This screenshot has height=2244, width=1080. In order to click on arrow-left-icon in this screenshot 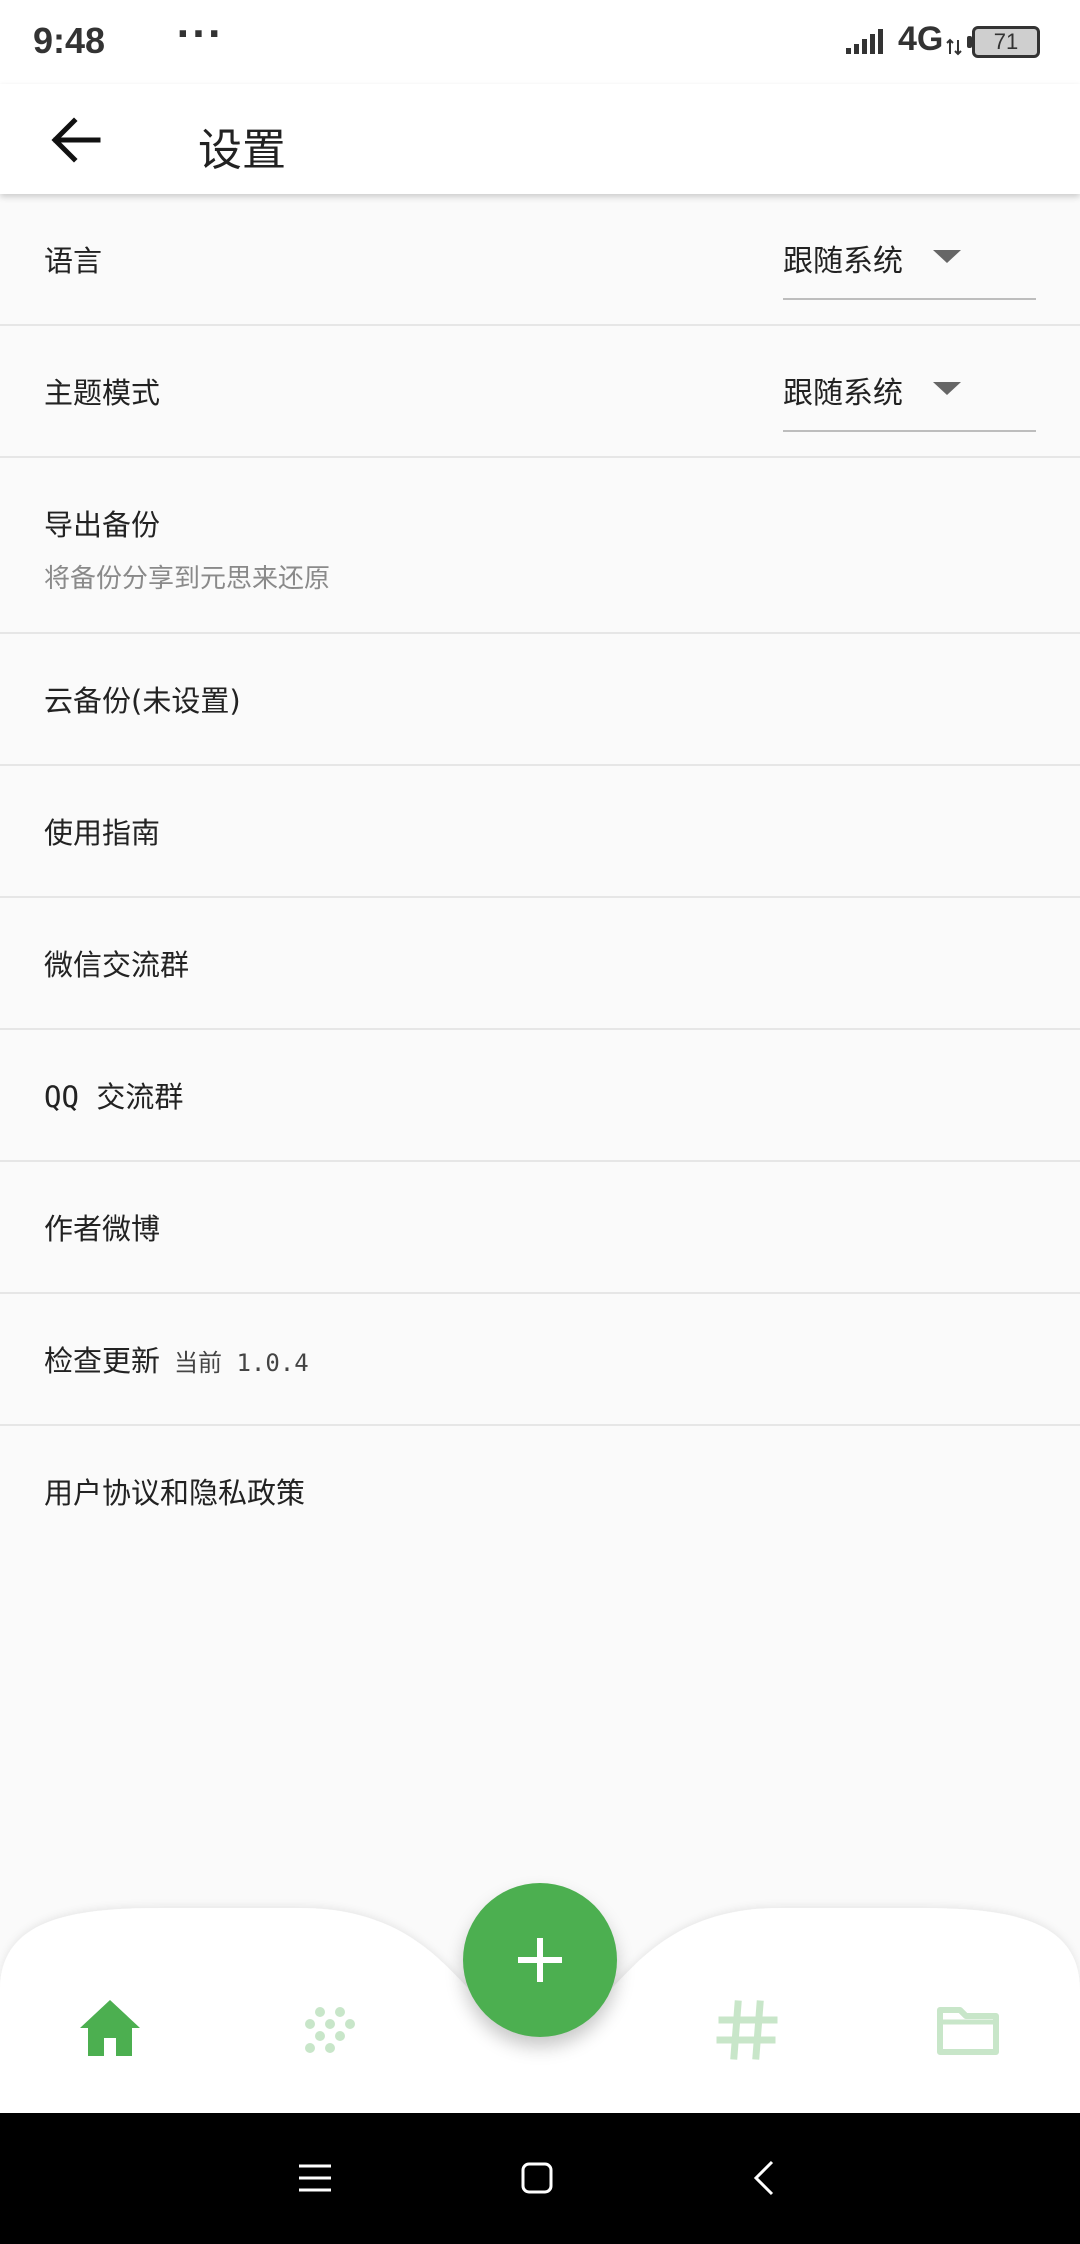, I will do `click(76, 140)`.